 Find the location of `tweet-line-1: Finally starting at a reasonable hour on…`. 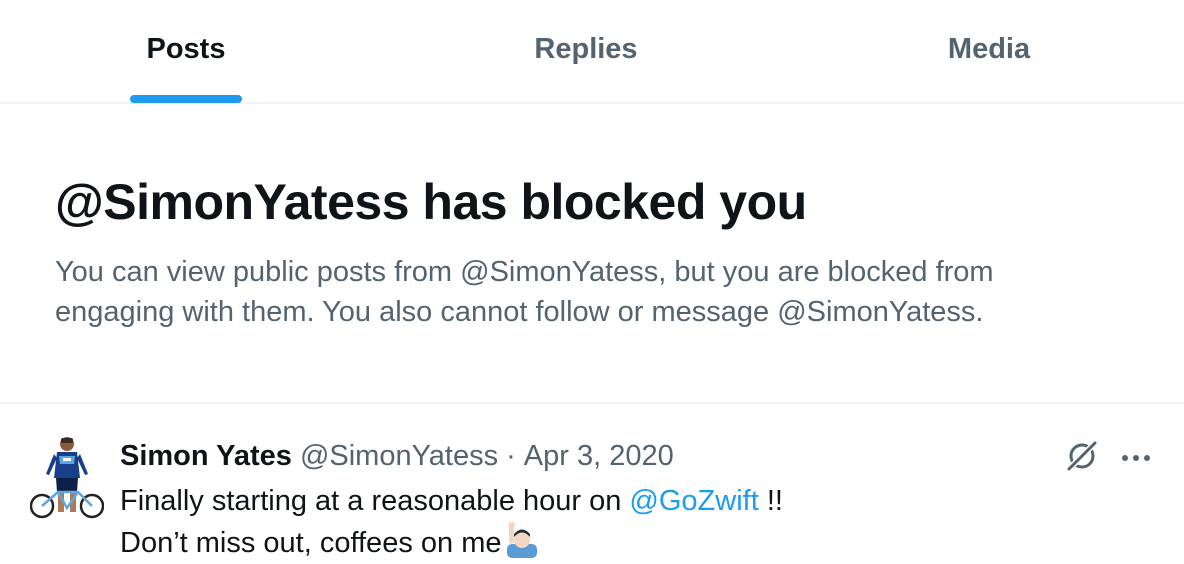

tweet-line-1: Finally starting at a reasonable hour on… is located at coordinates (451, 501).